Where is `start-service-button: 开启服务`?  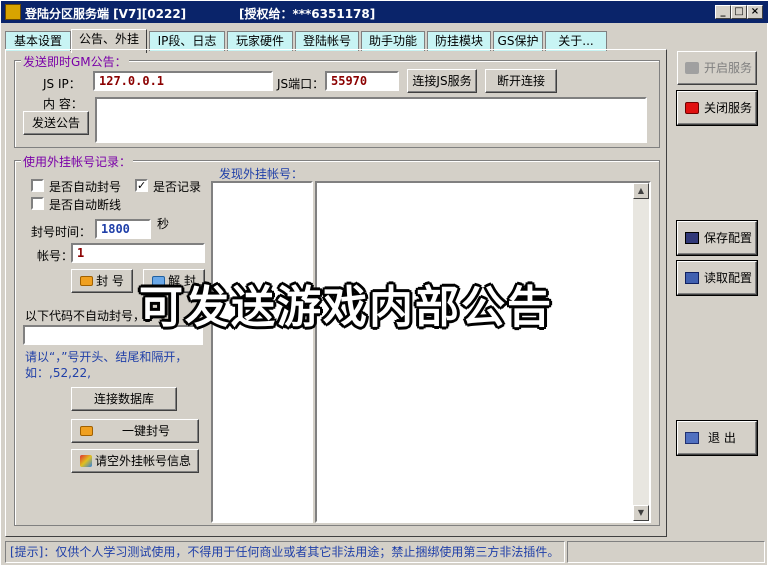 start-service-button: 开启服务 is located at coordinates (717, 68).